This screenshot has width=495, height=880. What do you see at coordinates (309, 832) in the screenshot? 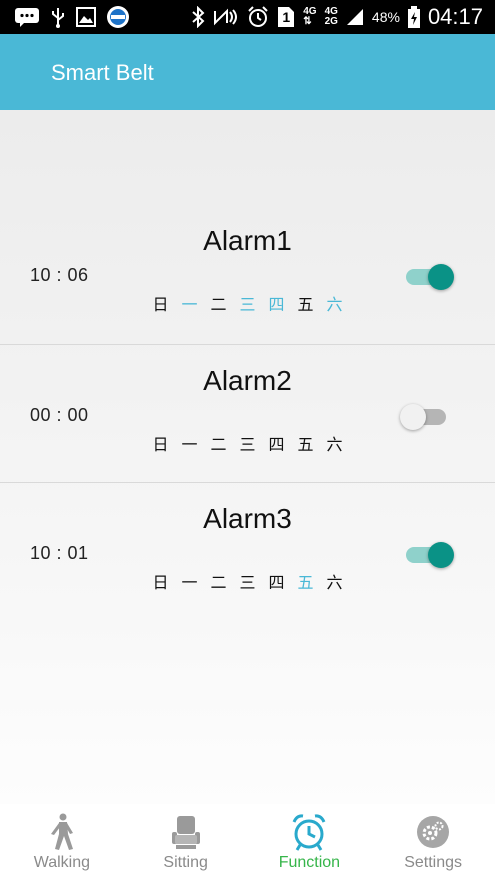
I see `alarm-clock-icon` at bounding box center [309, 832].